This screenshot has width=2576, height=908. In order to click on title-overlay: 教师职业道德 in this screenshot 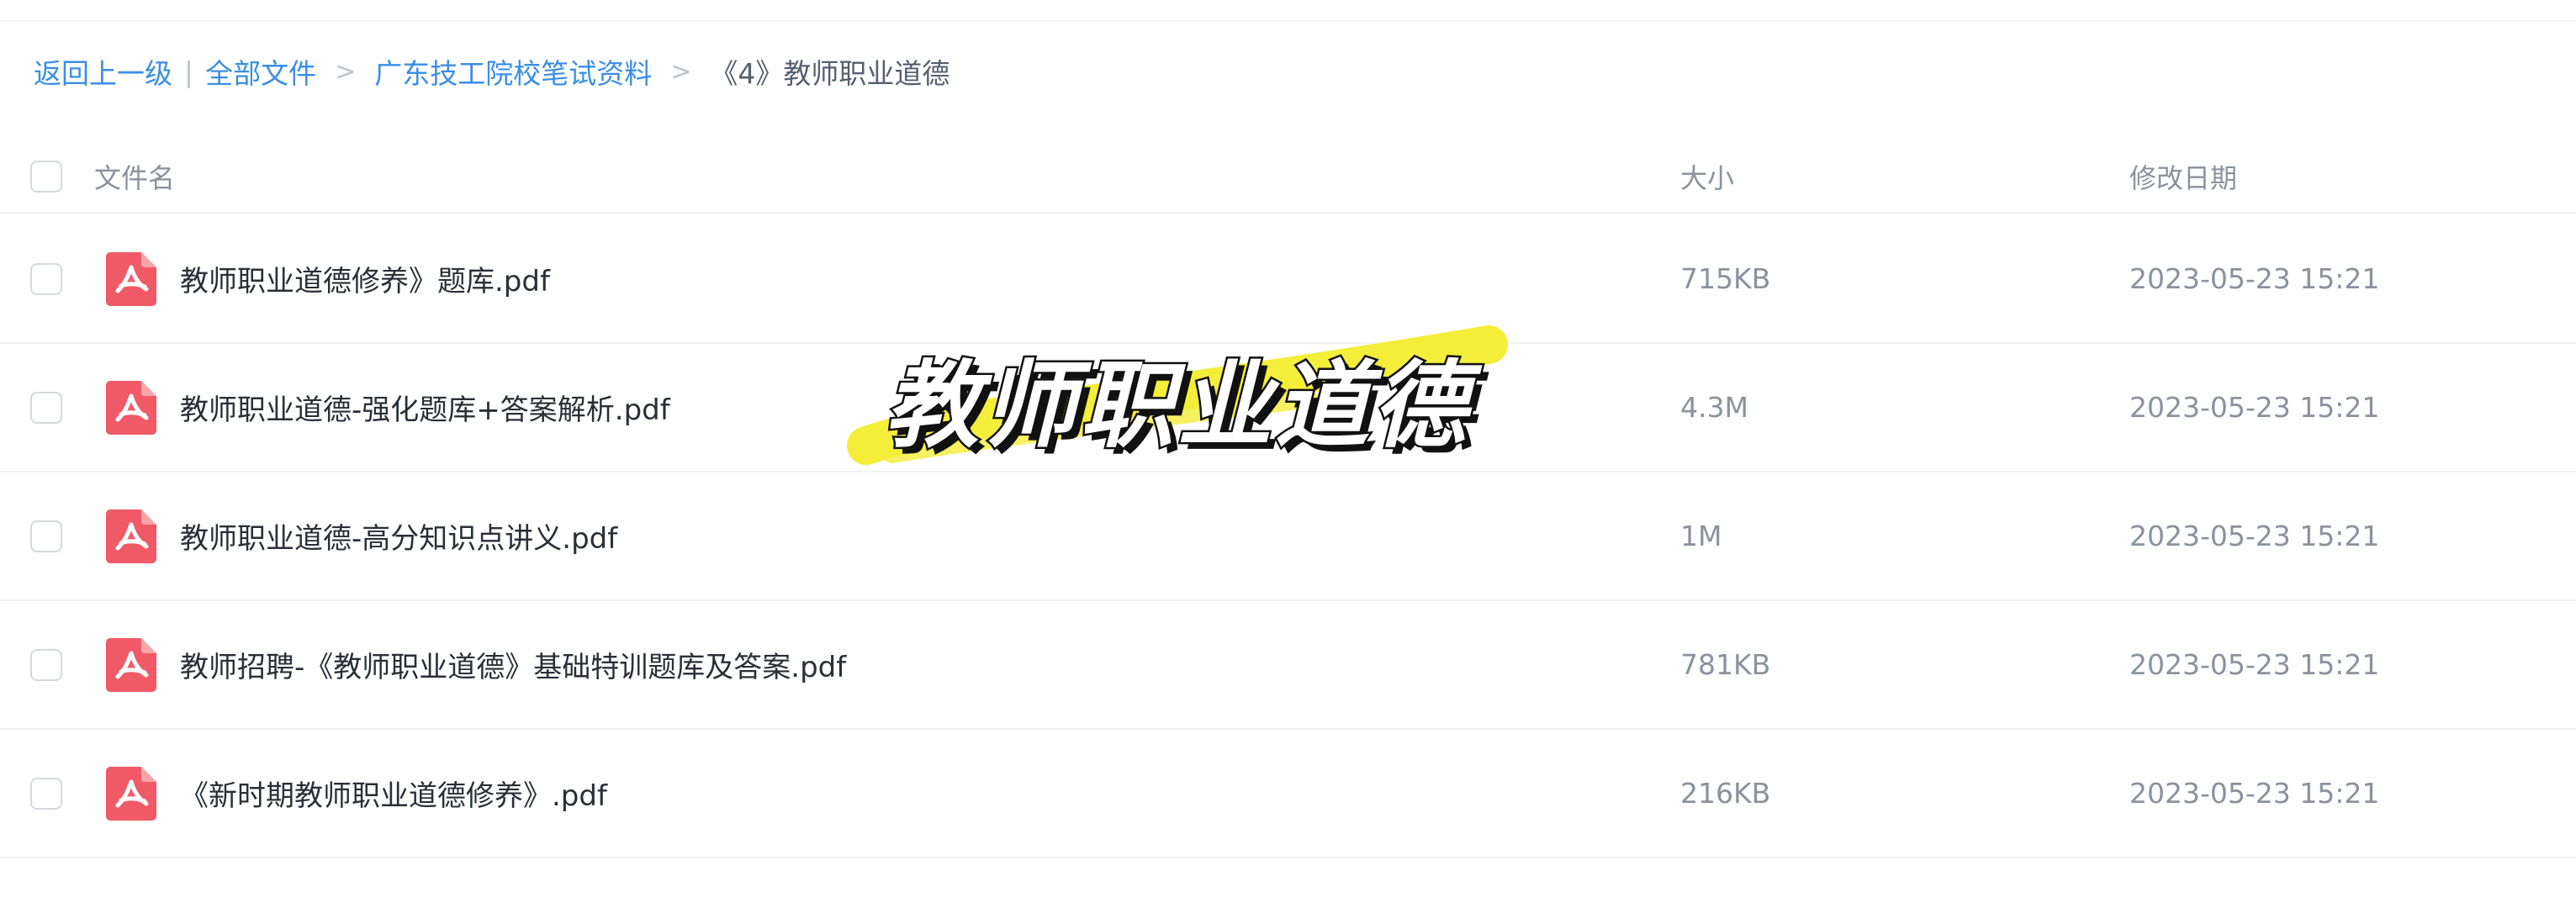, I will do `click(1177, 399)`.